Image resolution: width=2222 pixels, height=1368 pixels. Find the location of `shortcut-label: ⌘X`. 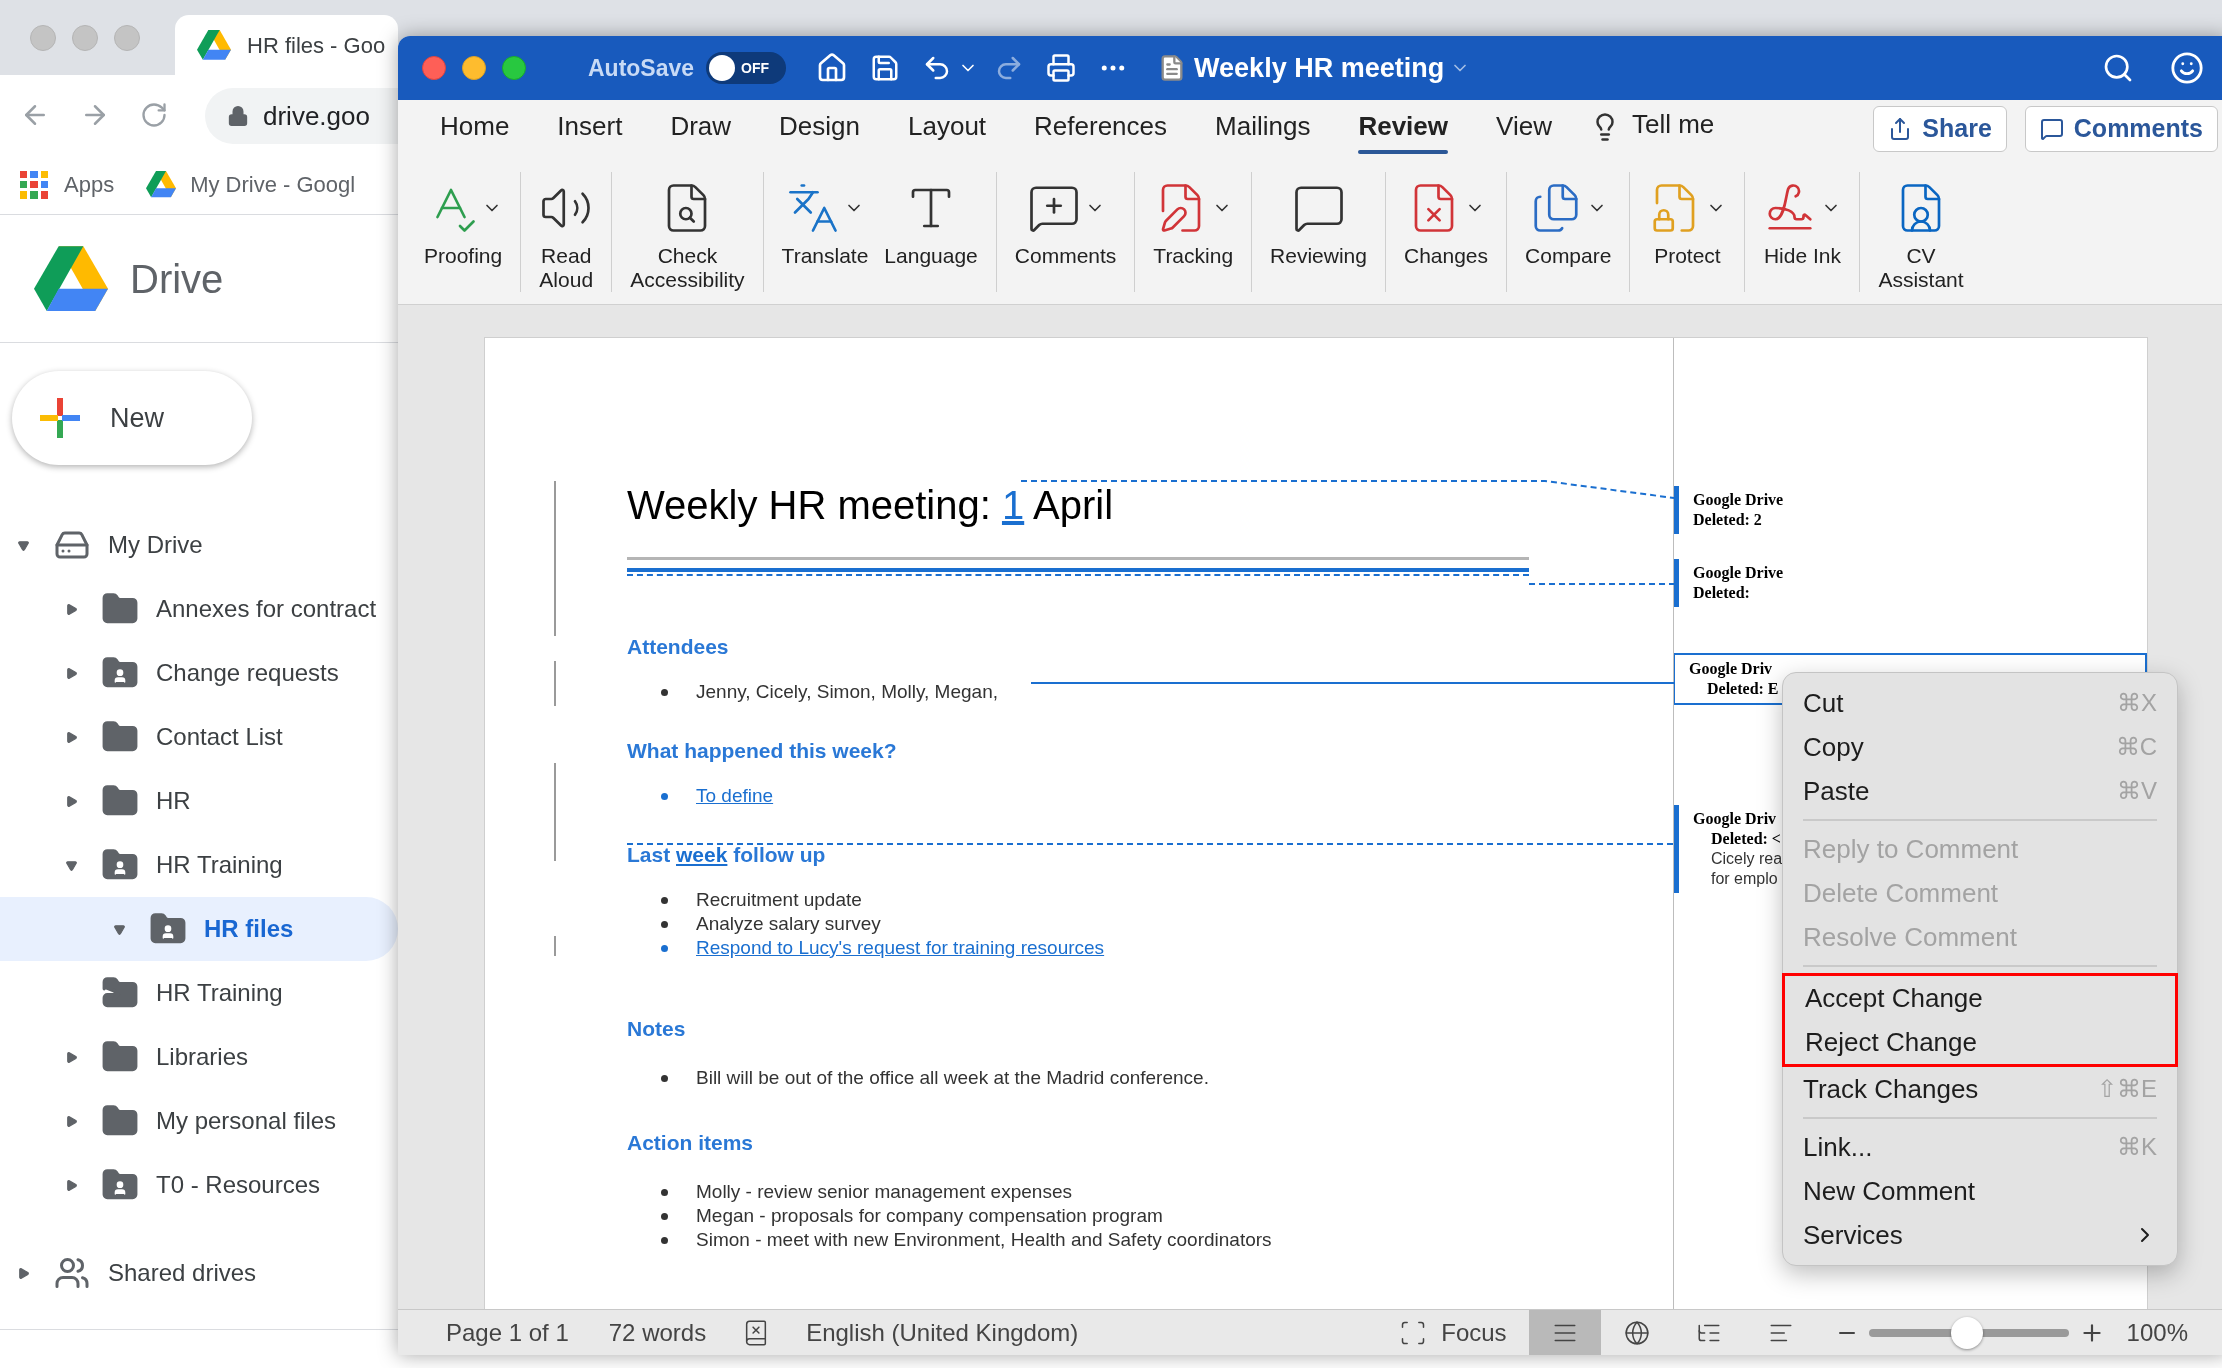

shortcut-label: ⌘X is located at coordinates (2137, 703).